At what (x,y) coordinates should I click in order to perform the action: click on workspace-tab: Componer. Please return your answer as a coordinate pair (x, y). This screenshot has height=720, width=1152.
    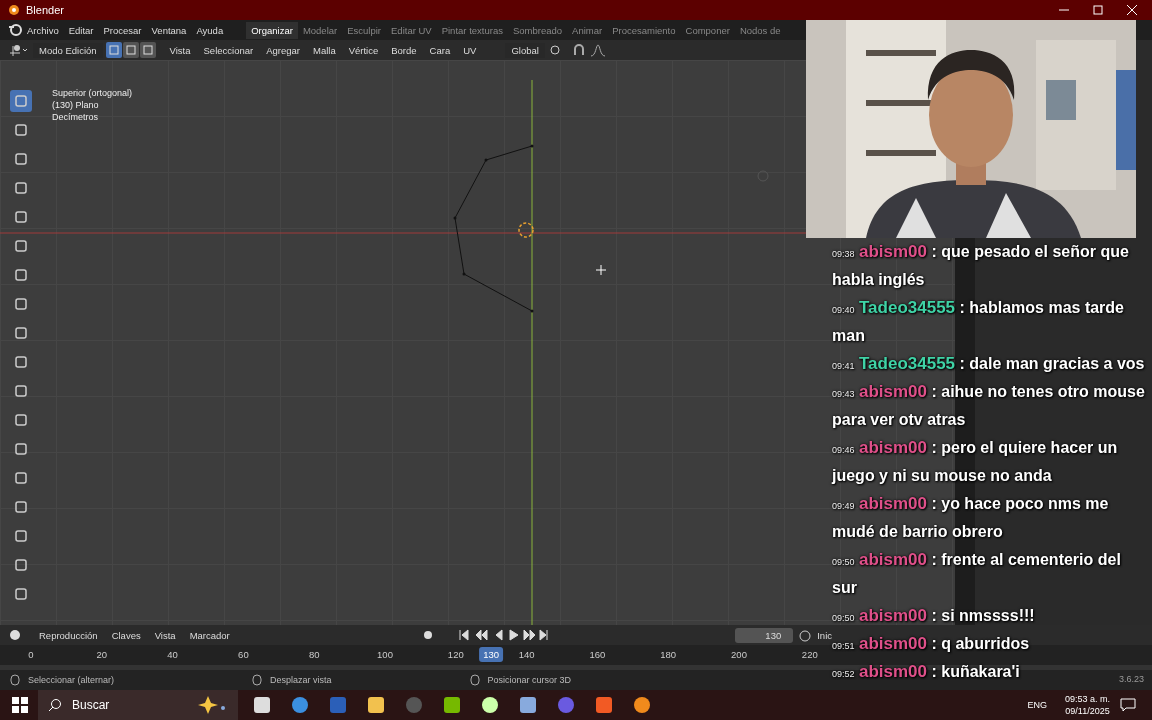
    Looking at the image, I should click on (707, 30).